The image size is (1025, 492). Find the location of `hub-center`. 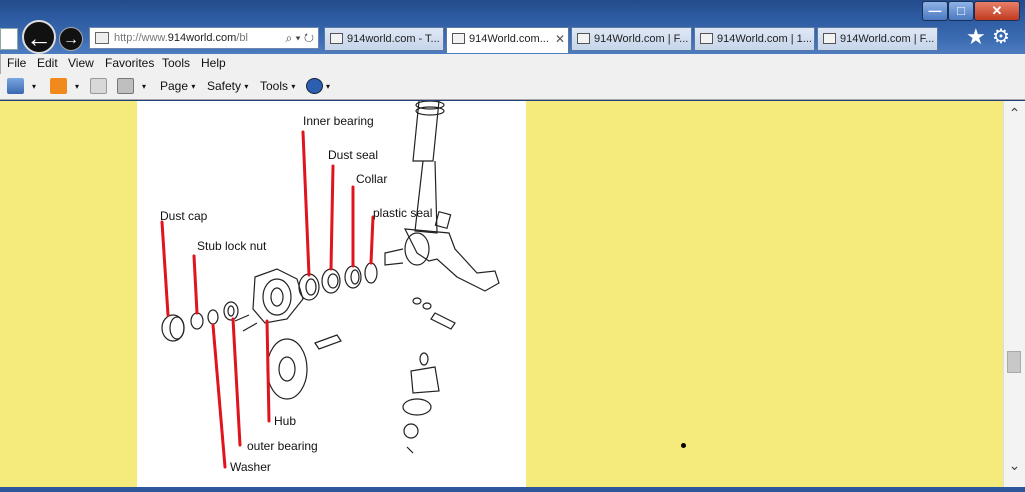

hub-center is located at coordinates (277, 297).